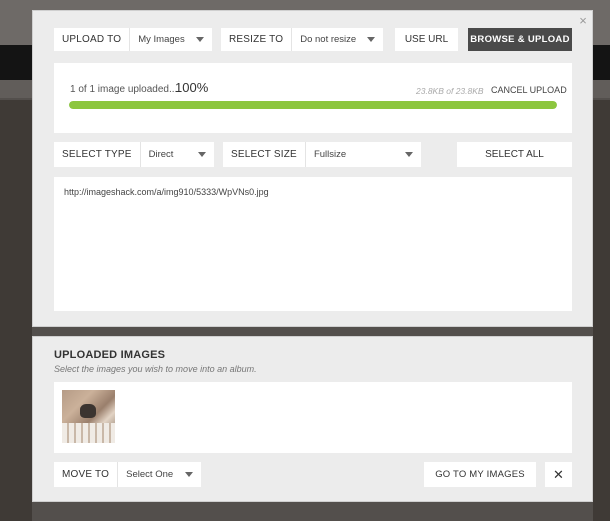 The height and width of the screenshot is (521, 610). I want to click on select-type-value: Direct, so click(161, 154).